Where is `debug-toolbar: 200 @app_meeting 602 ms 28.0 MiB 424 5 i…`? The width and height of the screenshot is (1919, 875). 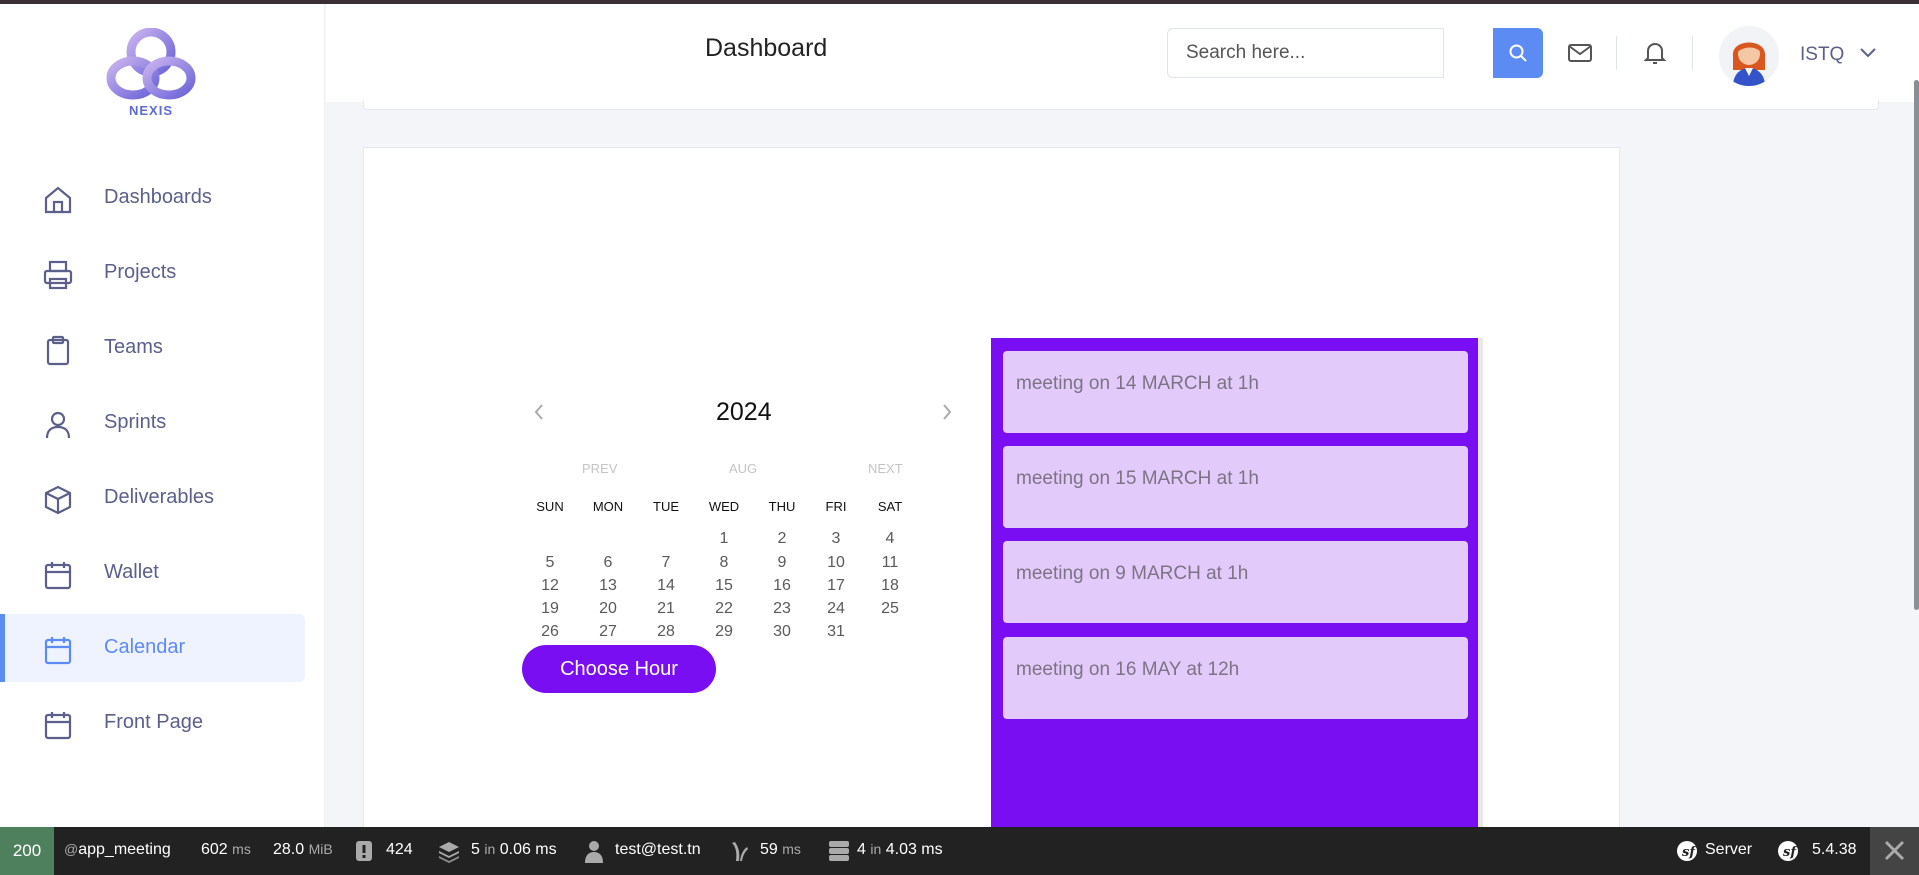 debug-toolbar: 200 @app_meeting 602 ms 28.0 MiB 424 5 i… is located at coordinates (959, 851).